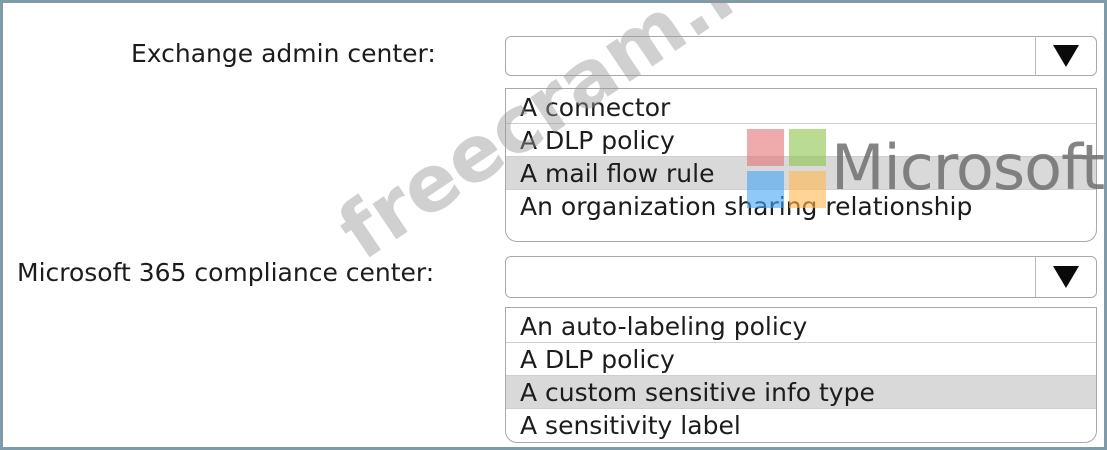 This screenshot has height=450, width=1107. I want to click on exchange-dropdown-button, so click(1065, 56).